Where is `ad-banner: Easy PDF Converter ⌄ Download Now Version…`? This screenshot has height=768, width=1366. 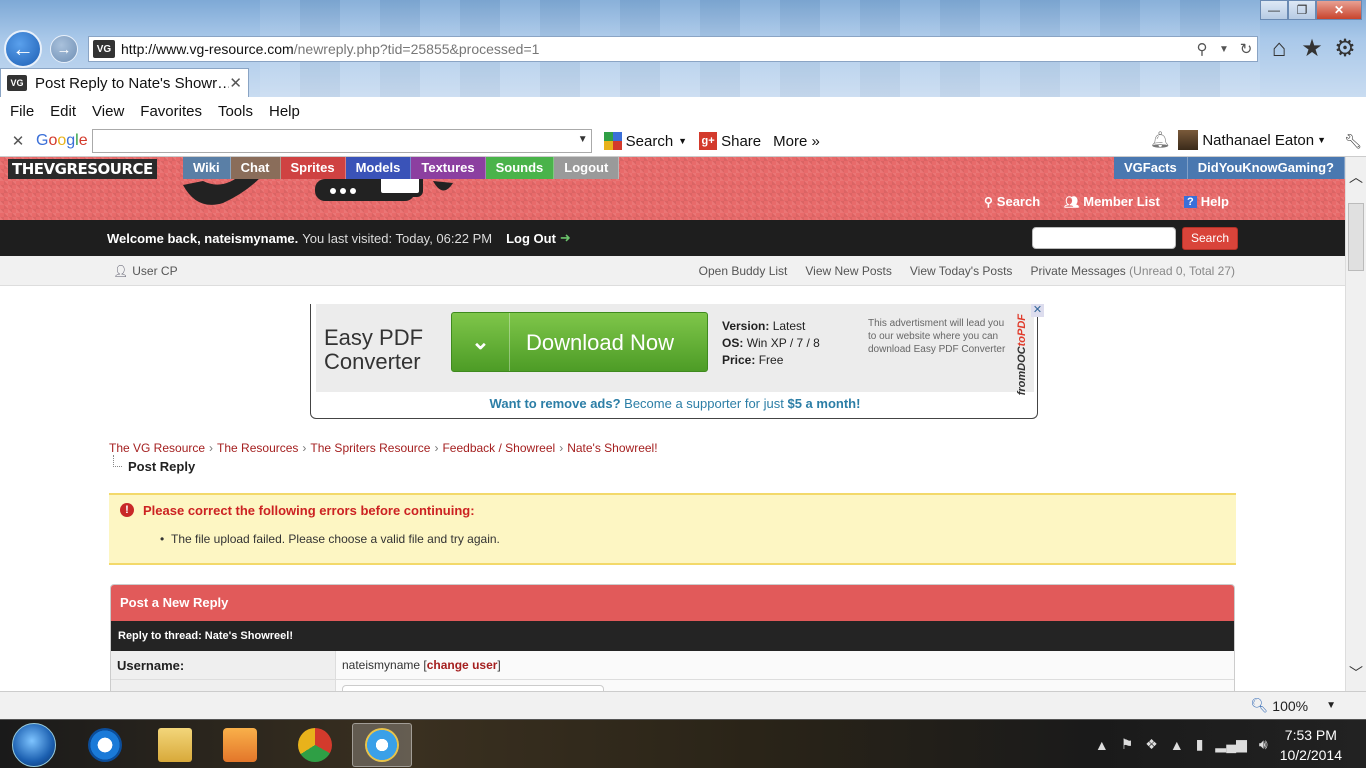
ad-banner: Easy PDF Converter ⌄ Download Now Version… is located at coordinates (680, 350).